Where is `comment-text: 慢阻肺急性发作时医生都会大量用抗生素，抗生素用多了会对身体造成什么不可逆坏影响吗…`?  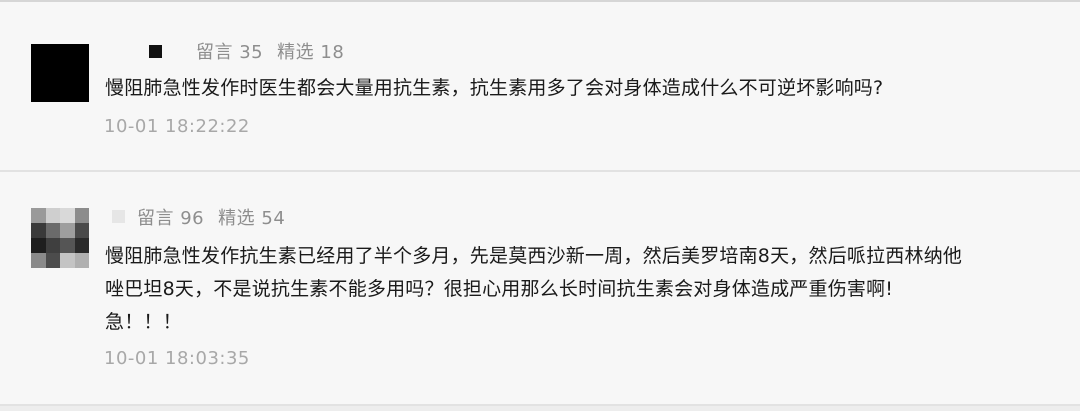 comment-text: 慢阻肺急性发作时医生都会大量用抗生素，抗生素用多了会对身体造成什么不可逆坏影响吗… is located at coordinates (575, 88).